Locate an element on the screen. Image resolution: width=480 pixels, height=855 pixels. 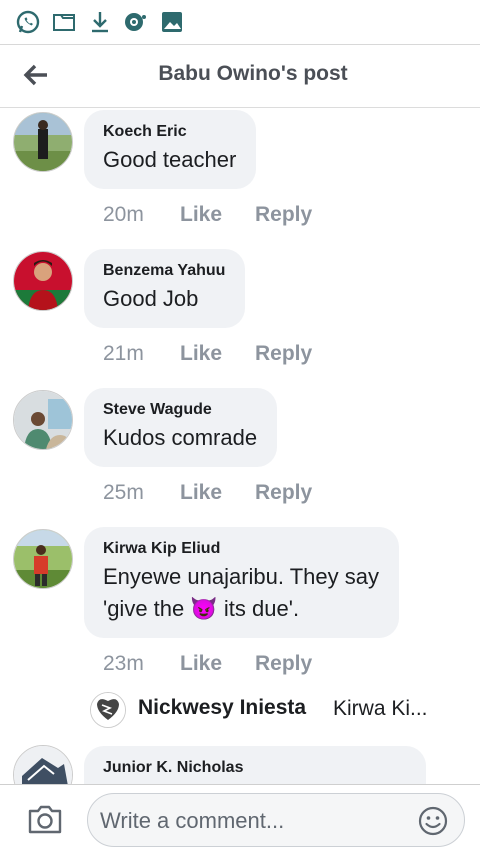
commenter-name: Steve Wagude is located at coordinates (180, 410).